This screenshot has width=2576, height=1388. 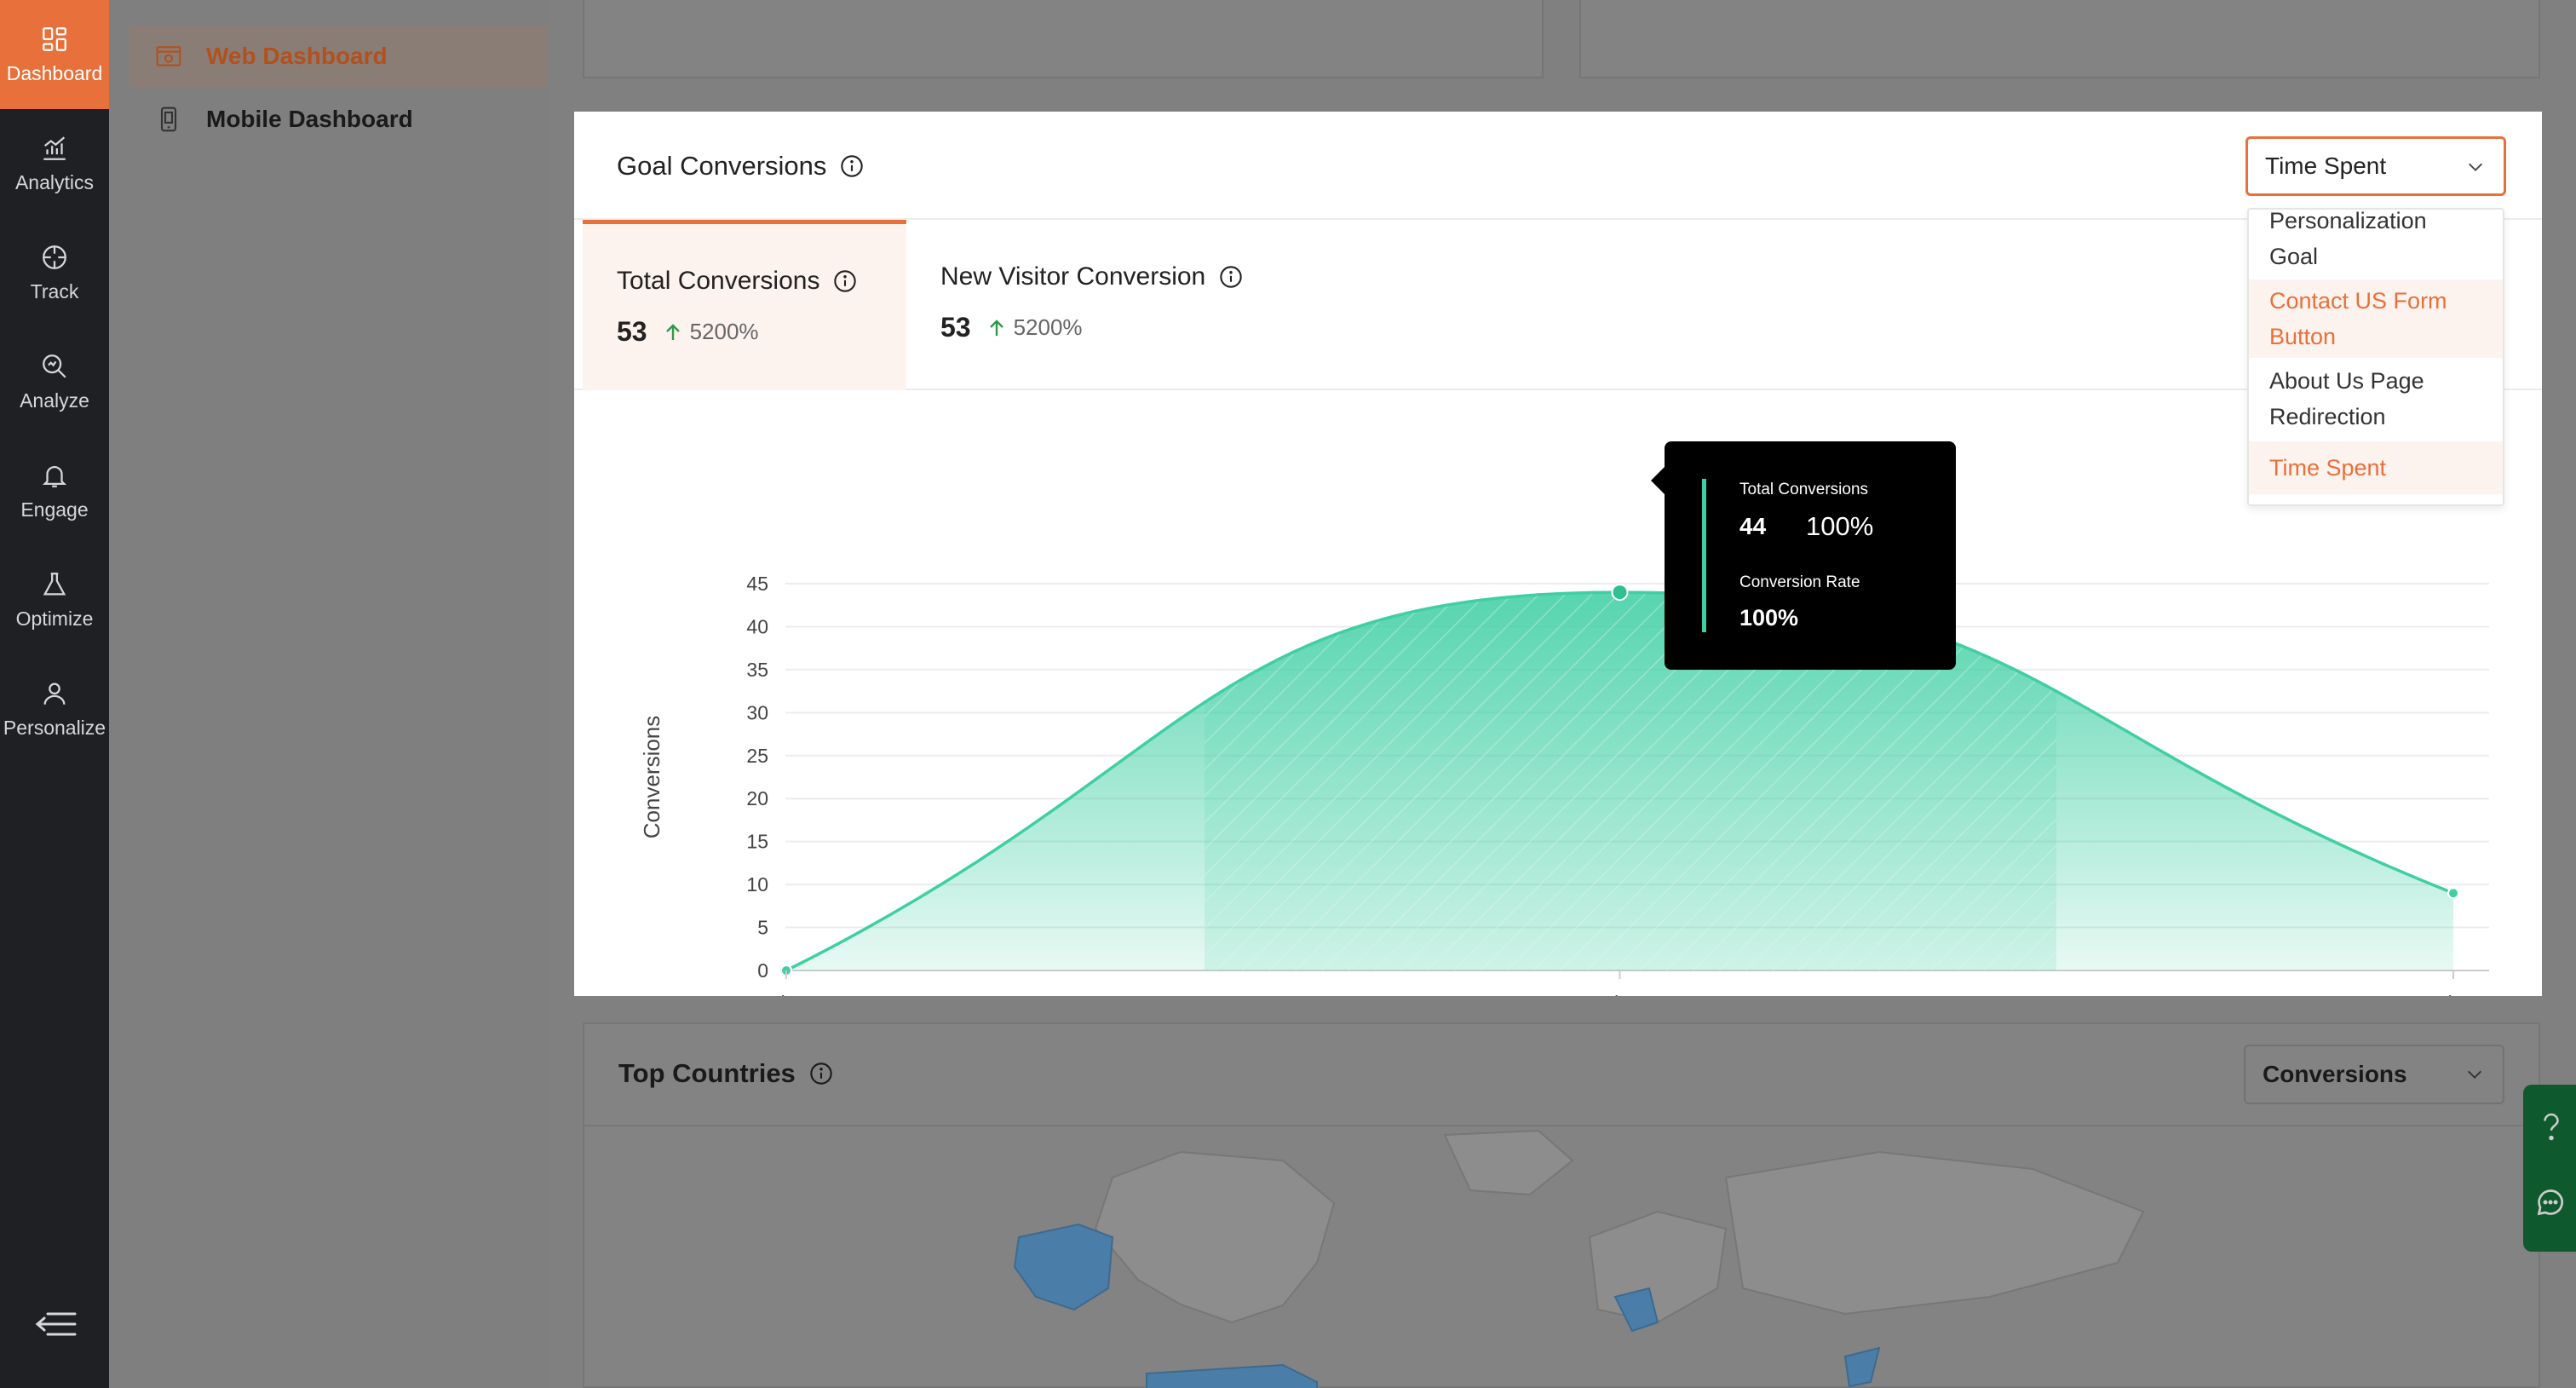 I want to click on option-line: Button, so click(x=2303, y=337).